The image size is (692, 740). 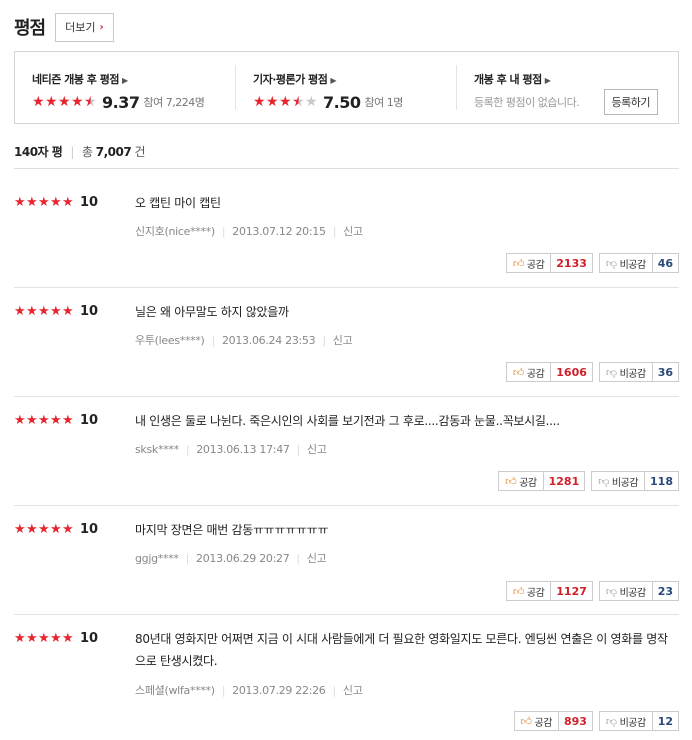 I want to click on review-author: sksk****, so click(x=157, y=449).